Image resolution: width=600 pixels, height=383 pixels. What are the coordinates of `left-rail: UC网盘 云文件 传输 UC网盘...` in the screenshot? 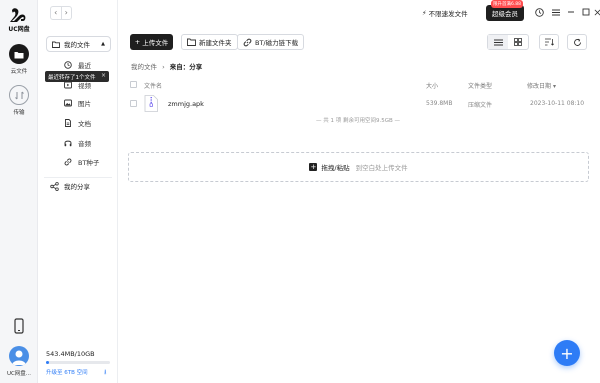 It's located at (19, 191).